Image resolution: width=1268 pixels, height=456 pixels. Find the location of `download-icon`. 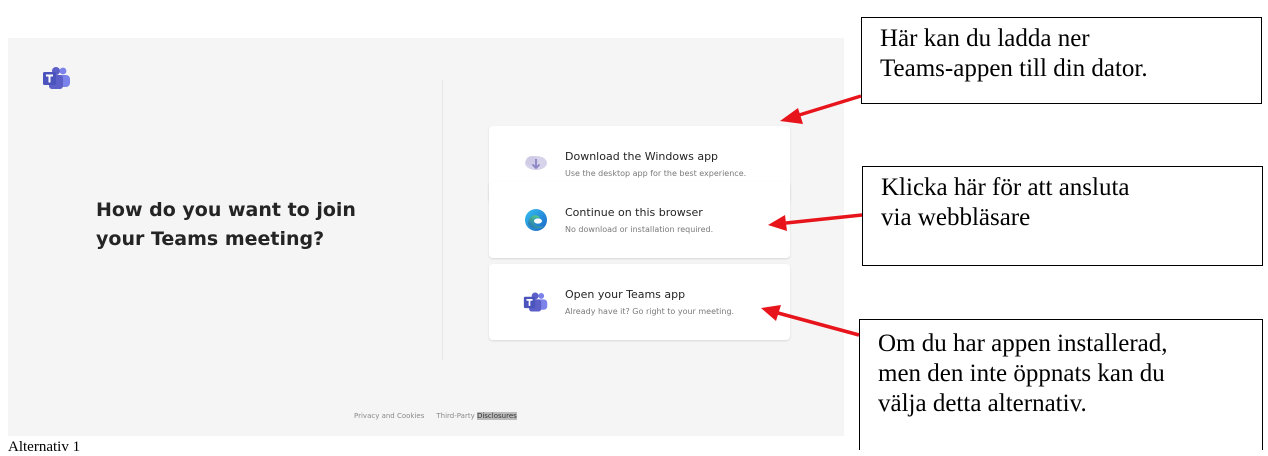

download-icon is located at coordinates (536, 163).